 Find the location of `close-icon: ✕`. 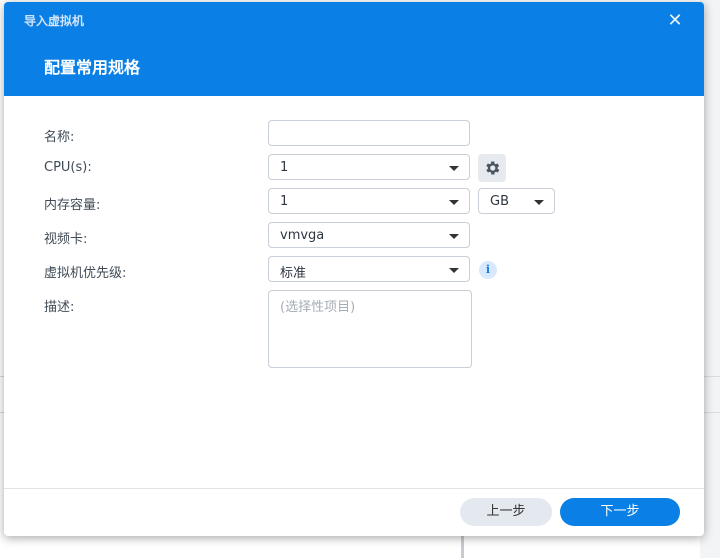

close-icon: ✕ is located at coordinates (675, 21).